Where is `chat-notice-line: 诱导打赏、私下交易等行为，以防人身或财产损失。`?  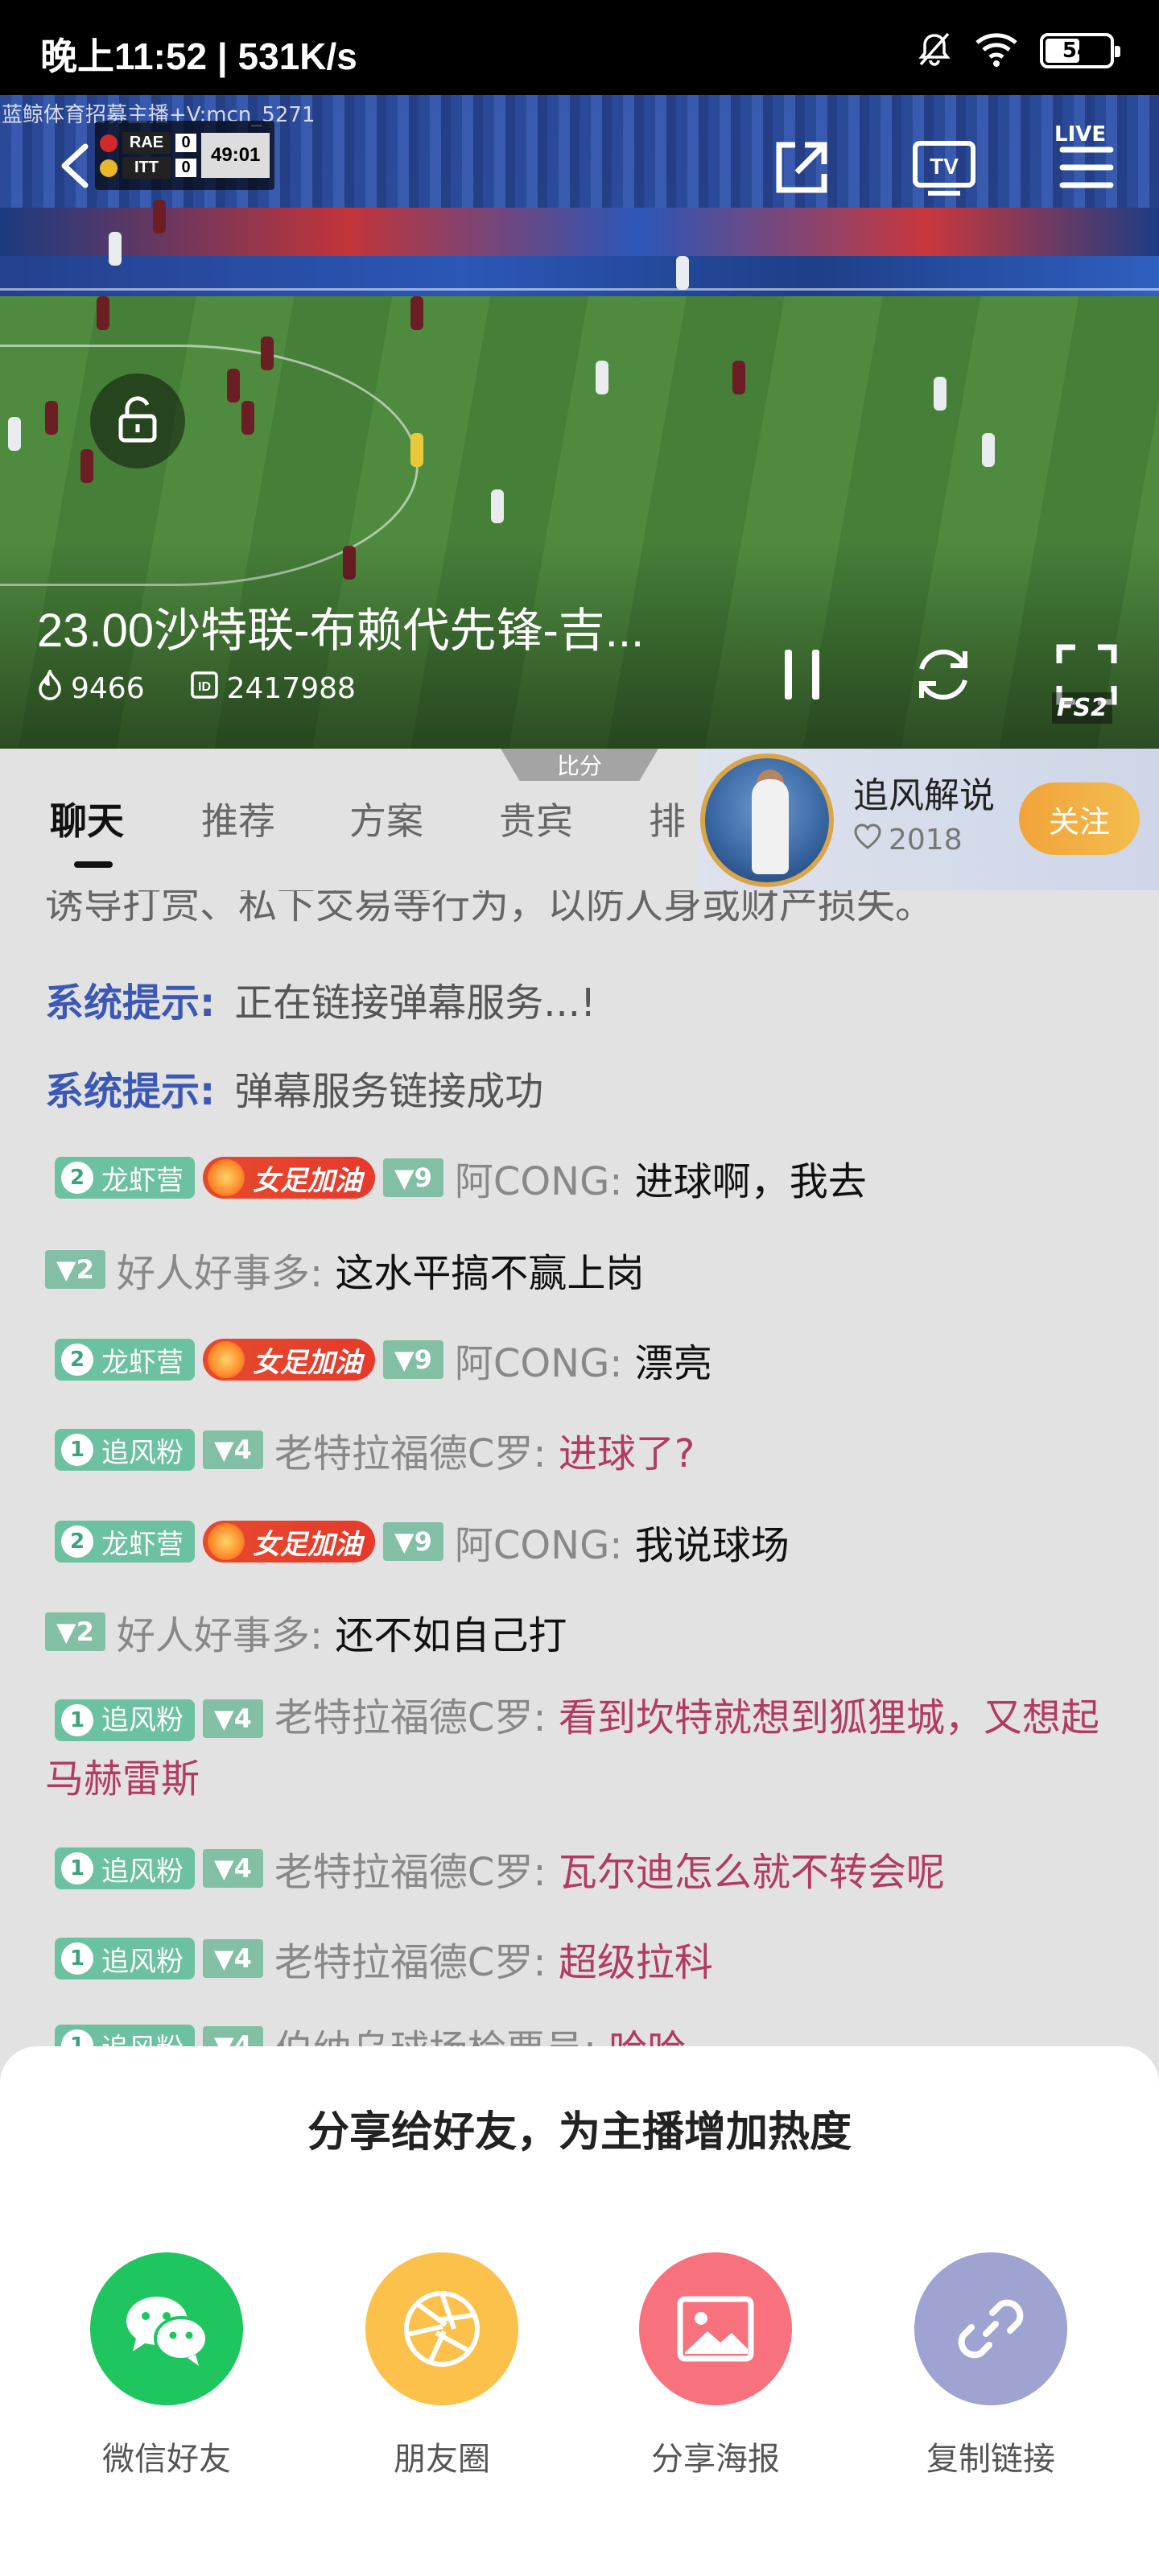 chat-notice-line: 诱导打赏、私下交易等行为，以防人身或财产损失。 is located at coordinates (489, 908).